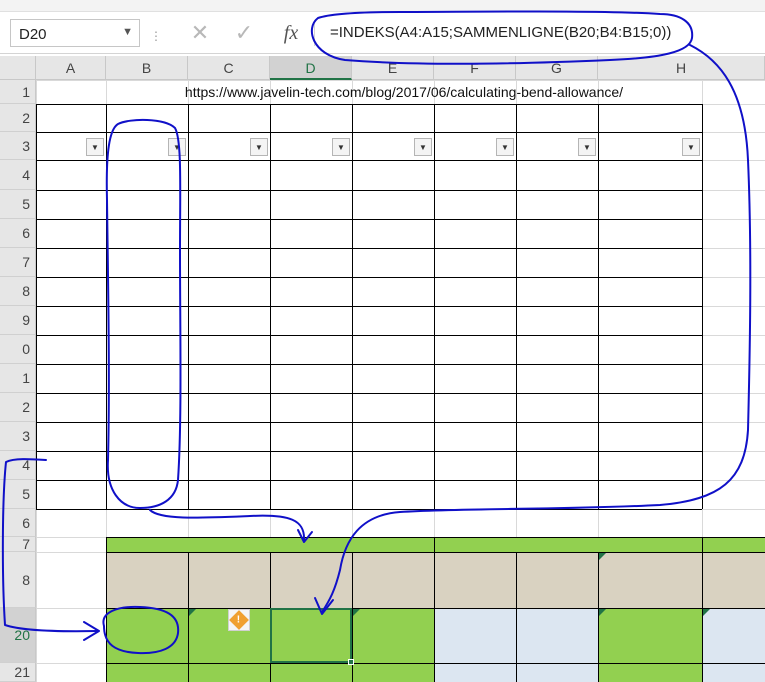 The width and height of the screenshot is (765, 682). Describe the element at coordinates (557, 68) in the screenshot. I see `column-header-g: G` at that location.